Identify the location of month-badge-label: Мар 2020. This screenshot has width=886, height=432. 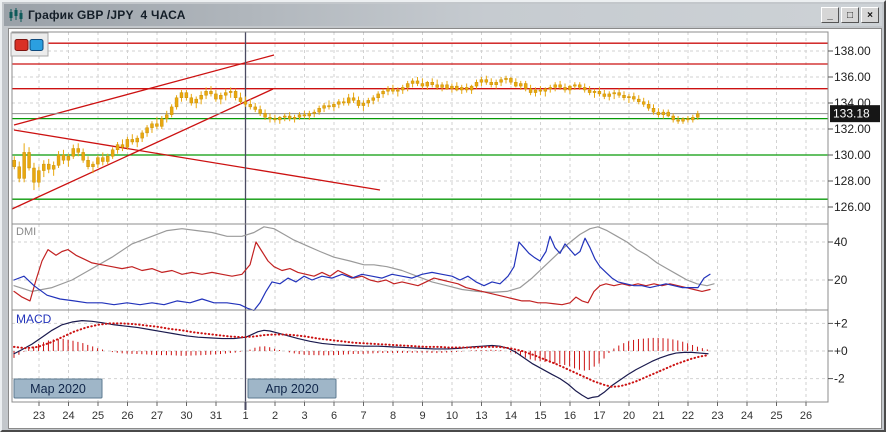
(58, 389).